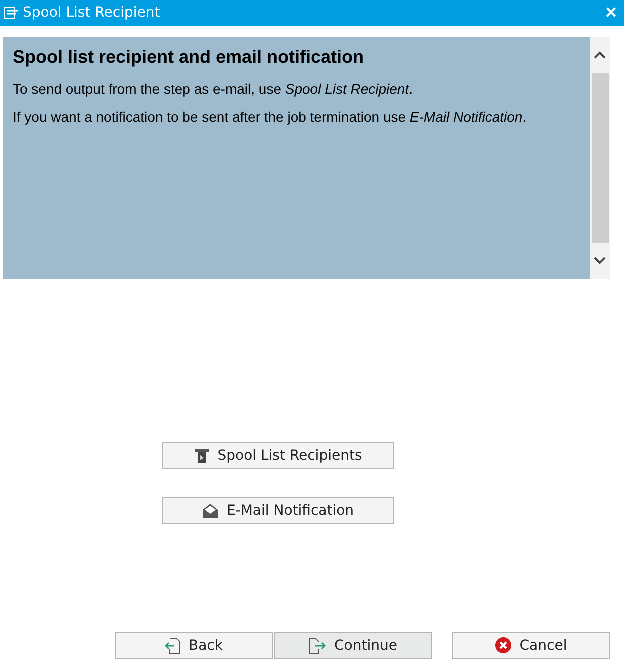  I want to click on info-text: To send output from the step as e-mail, use Spool List Recipient., so click(213, 89).